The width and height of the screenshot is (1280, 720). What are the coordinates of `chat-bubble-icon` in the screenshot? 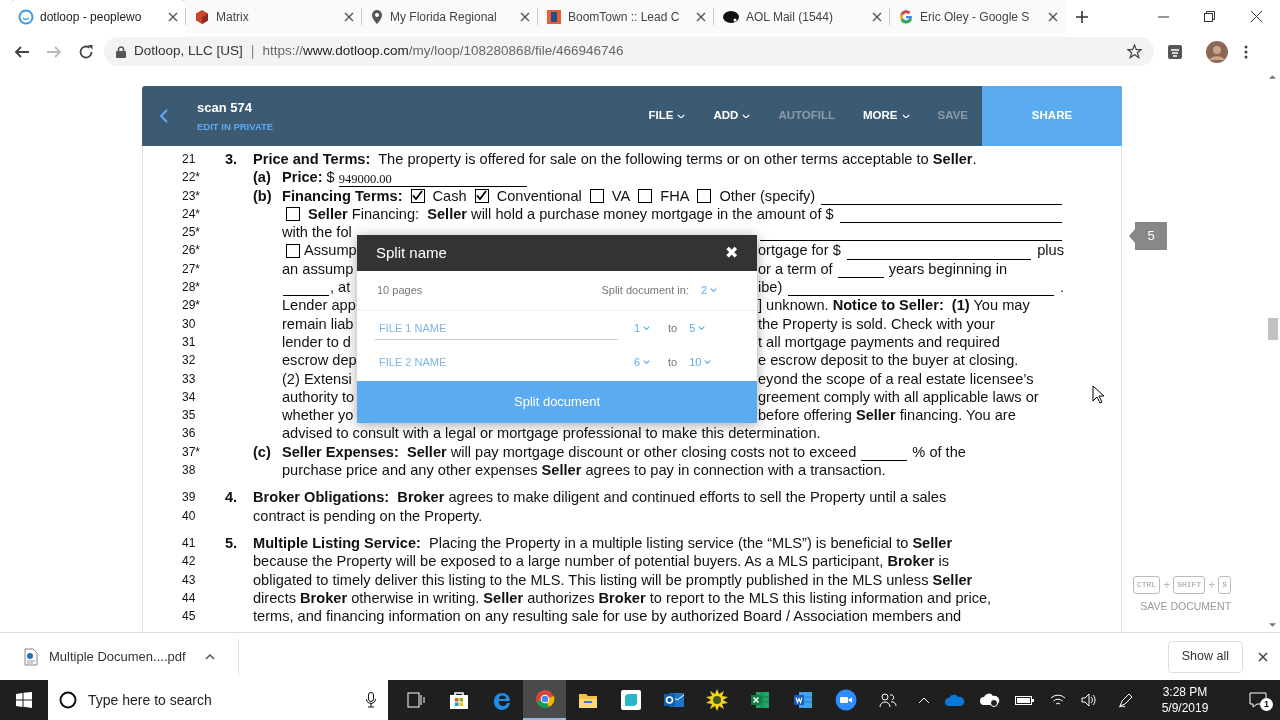 It's located at (1258, 700).